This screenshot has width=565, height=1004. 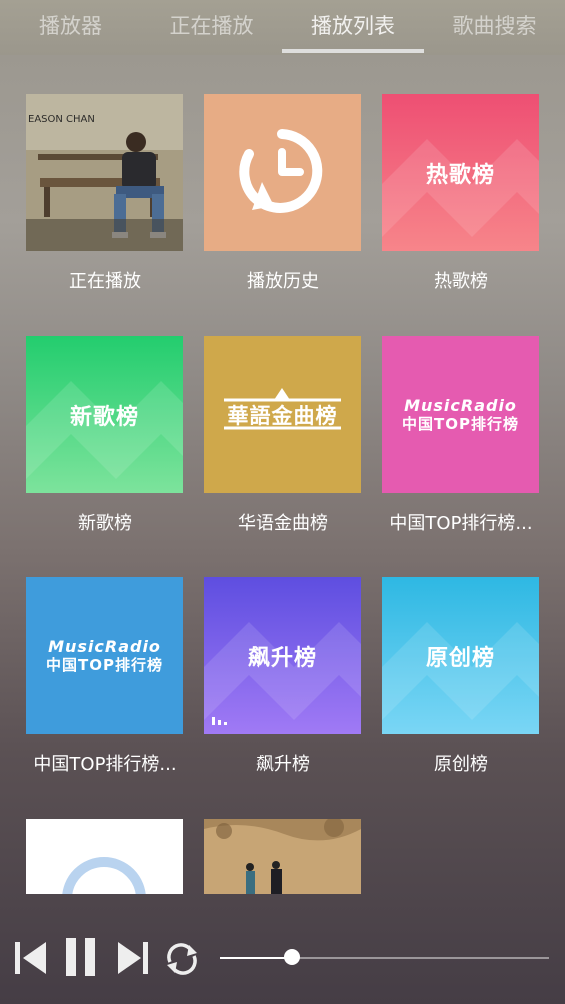 I want to click on tile-label: 正在播放, so click(x=105, y=281).